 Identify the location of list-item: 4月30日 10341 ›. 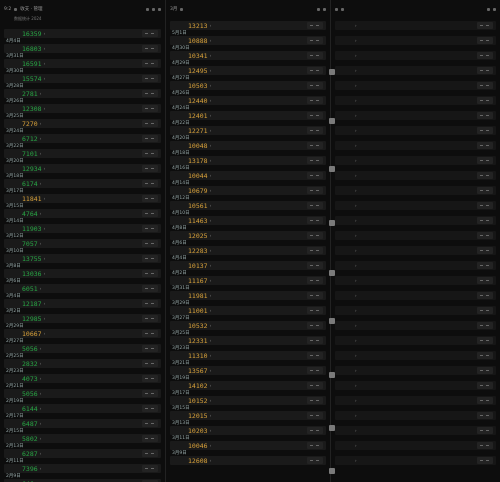
(248, 53).